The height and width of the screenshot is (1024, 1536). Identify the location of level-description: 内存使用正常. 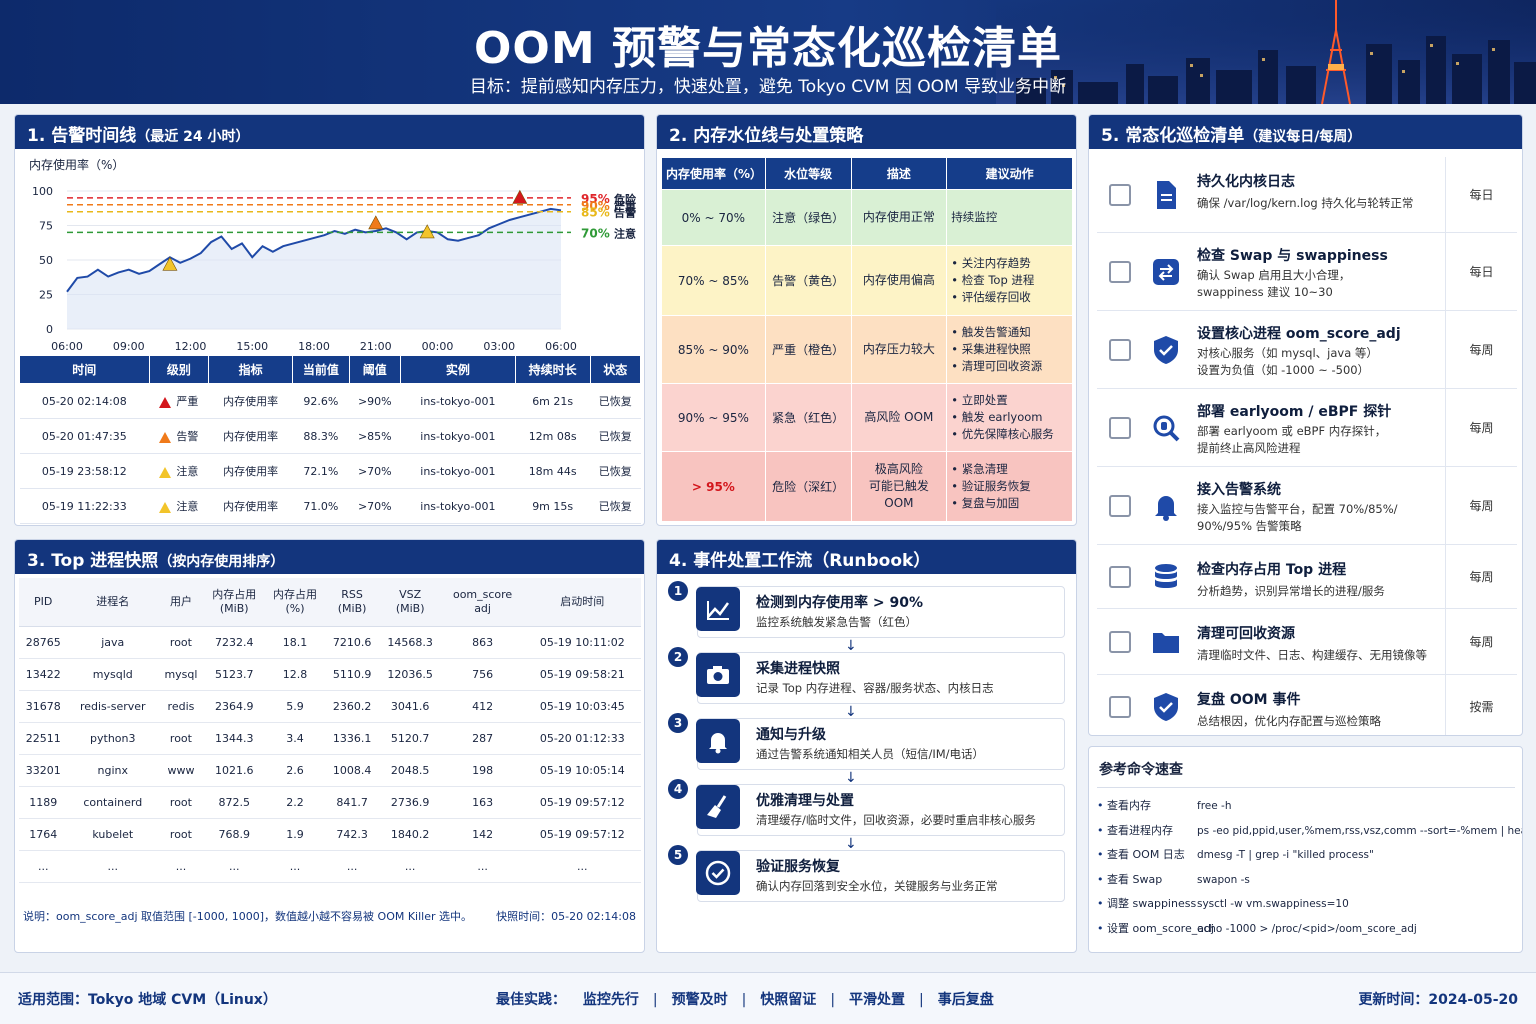
(899, 217).